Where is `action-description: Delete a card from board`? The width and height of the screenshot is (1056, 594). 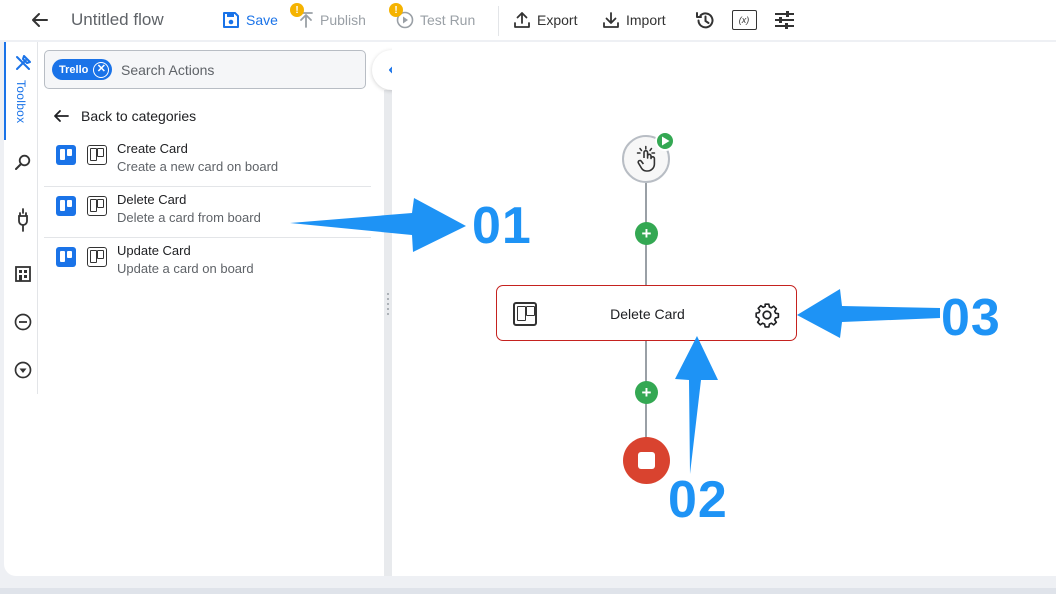
action-description: Delete a card from board is located at coordinates (189, 217).